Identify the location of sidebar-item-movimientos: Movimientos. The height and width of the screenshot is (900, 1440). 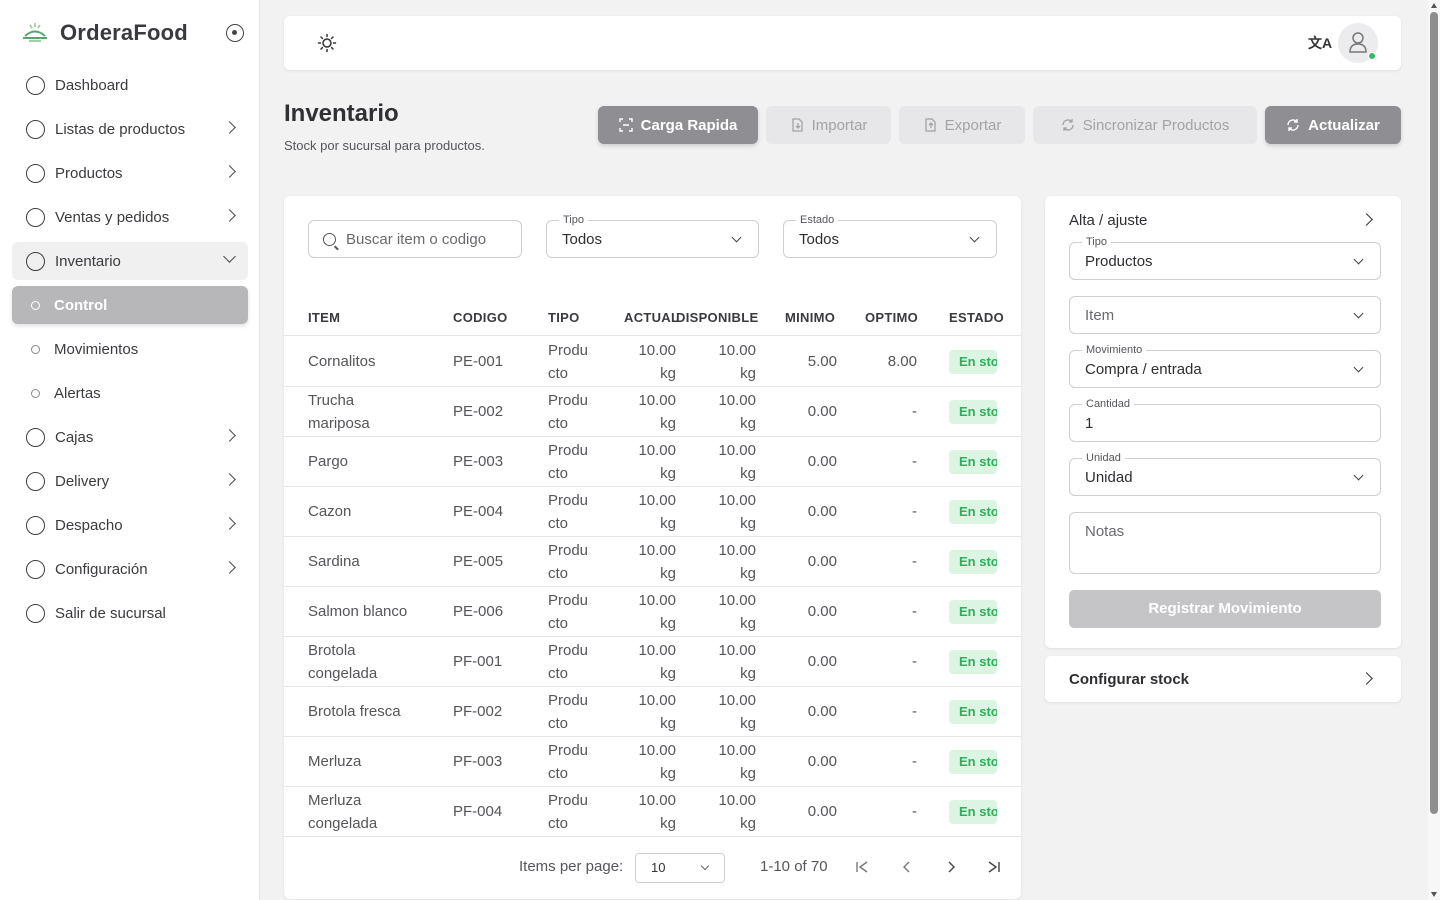
(130, 349).